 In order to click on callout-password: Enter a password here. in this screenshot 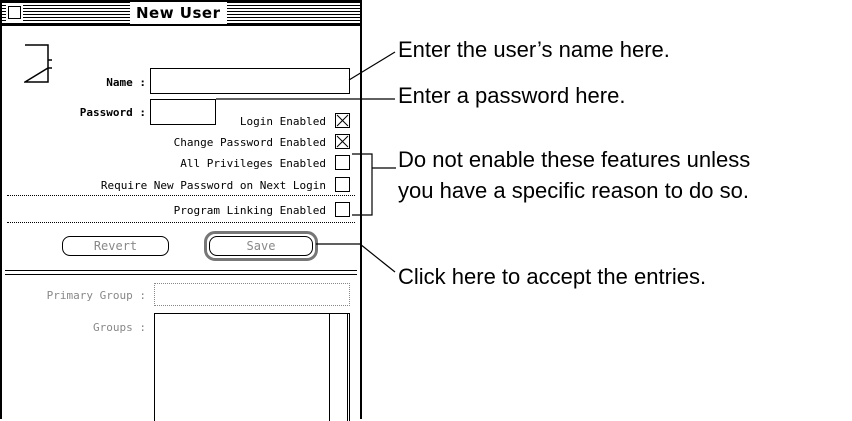, I will do `click(512, 95)`.